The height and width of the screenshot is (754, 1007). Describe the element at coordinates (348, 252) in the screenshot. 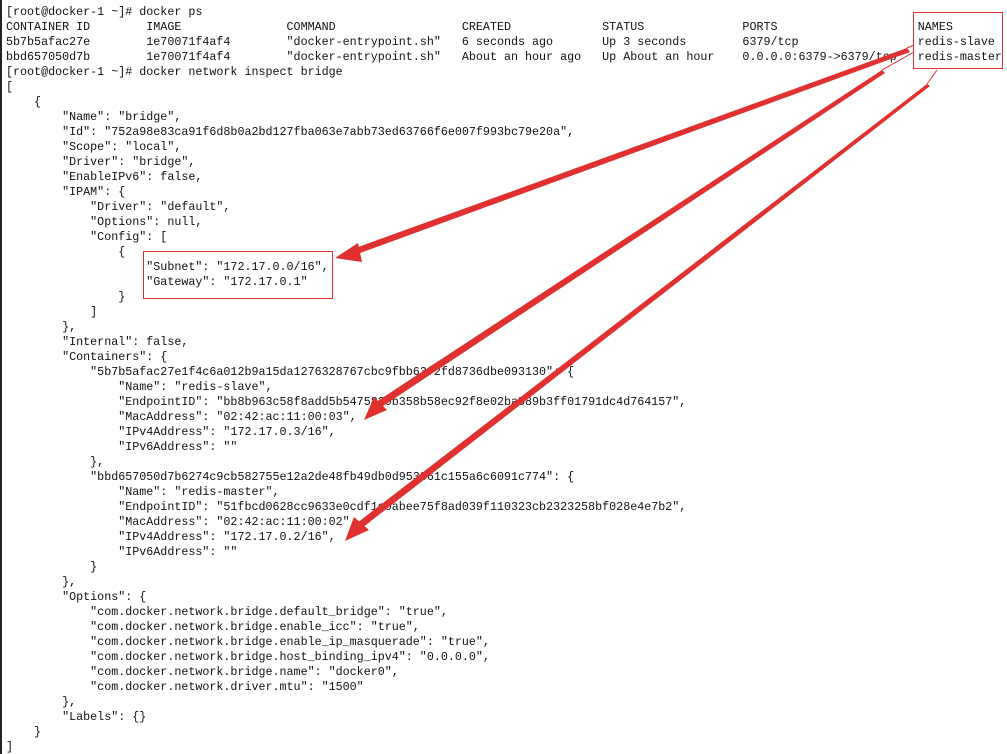

I see `arrow-head-subnet` at that location.